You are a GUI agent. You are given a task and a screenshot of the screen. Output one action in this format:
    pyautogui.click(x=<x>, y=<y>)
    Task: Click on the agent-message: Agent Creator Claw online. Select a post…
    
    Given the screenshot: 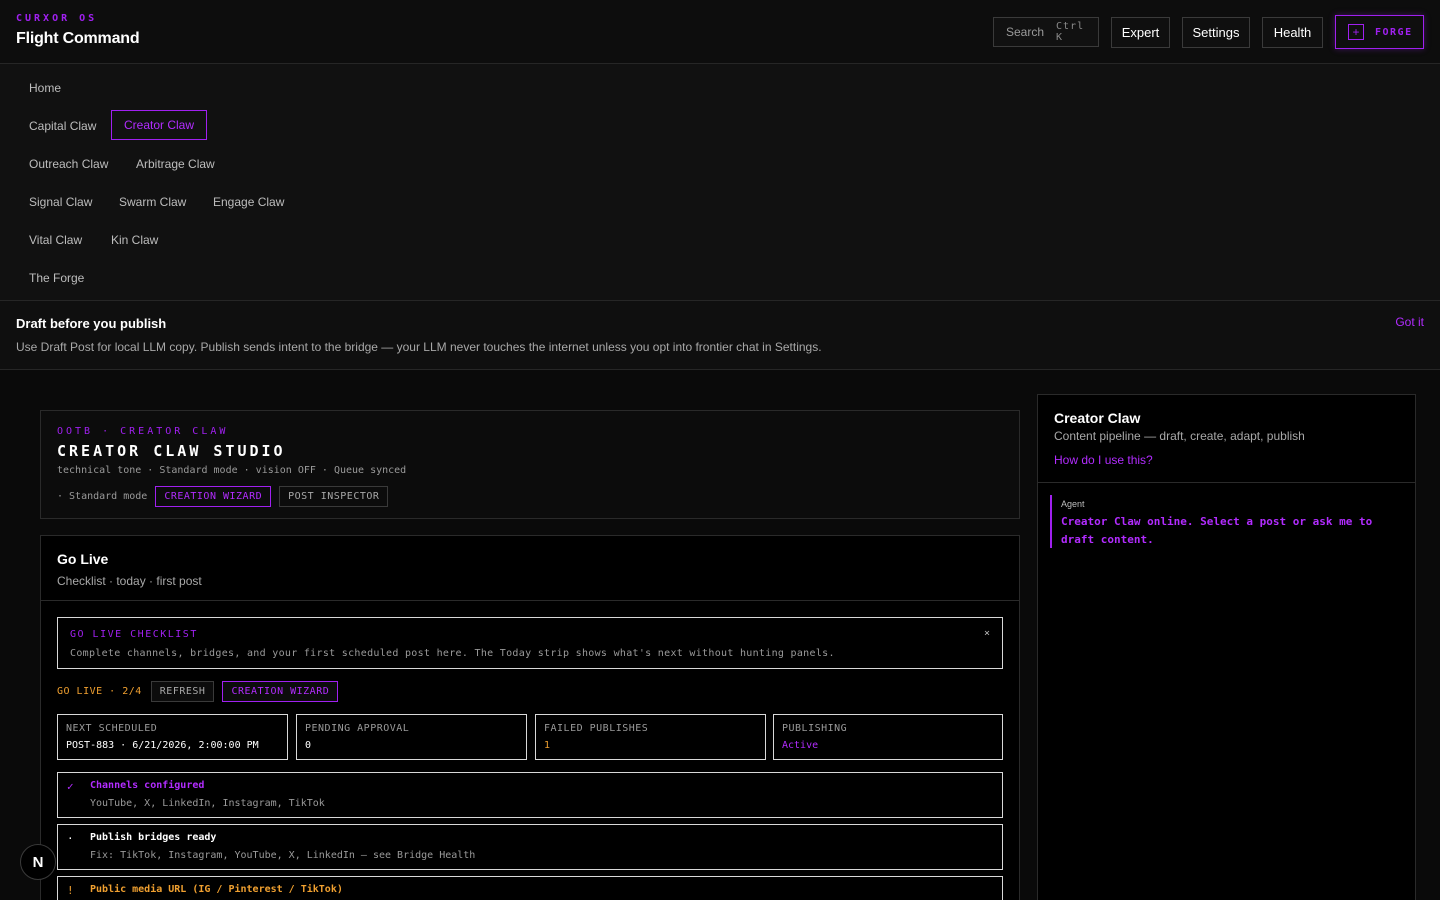 What is the action you would take?
    pyautogui.click(x=1220, y=521)
    